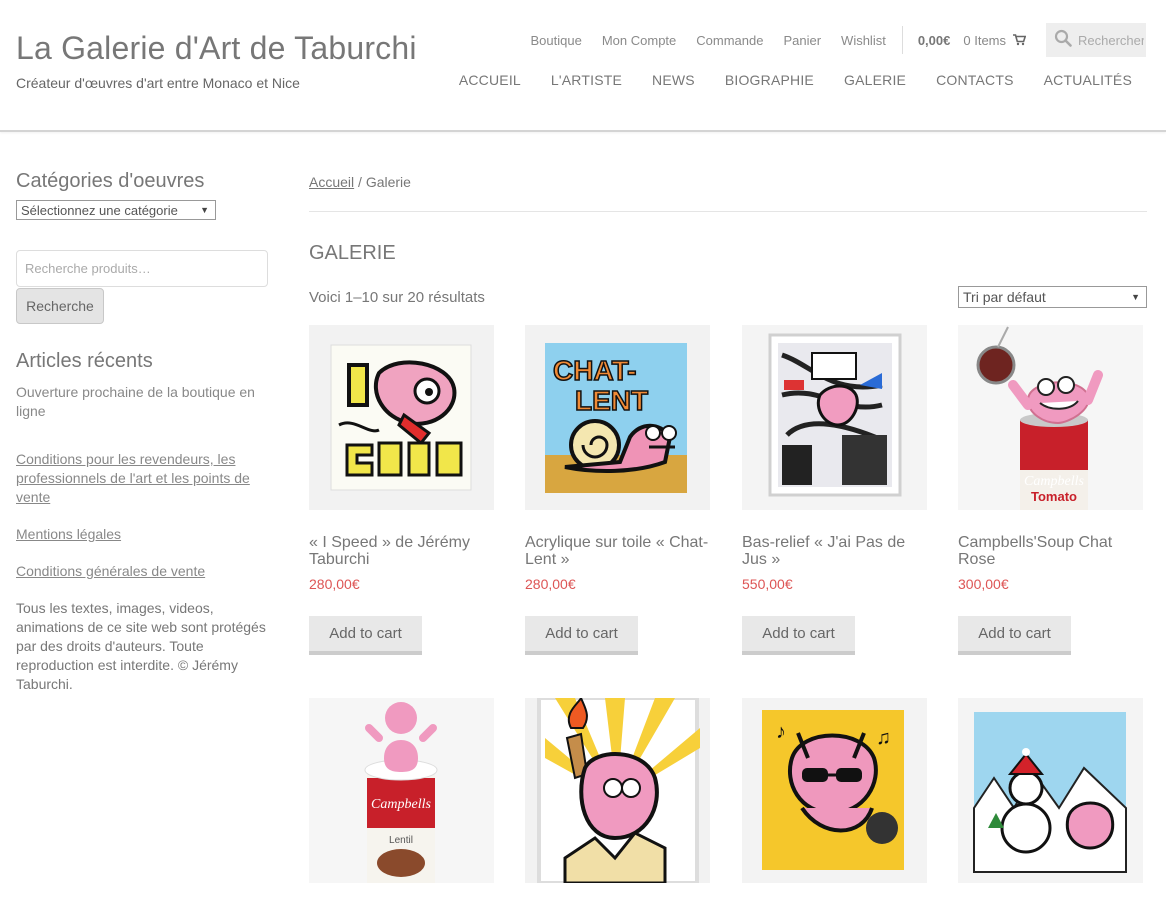 Image resolution: width=1166 pixels, height=905 pixels. Describe the element at coordinates (490, 80) in the screenshot. I see `nav-accueil: ACCUEIL` at that location.